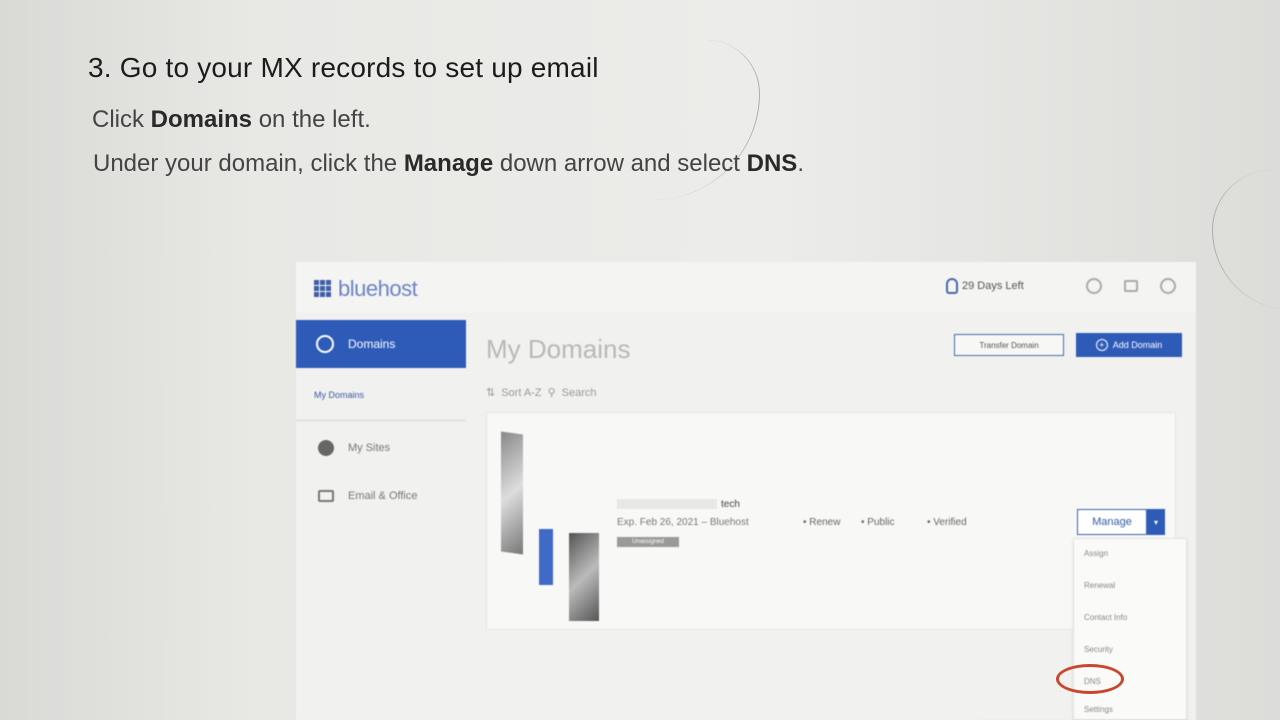 The height and width of the screenshot is (720, 1280). I want to click on renew-link: • Renew, so click(821, 522).